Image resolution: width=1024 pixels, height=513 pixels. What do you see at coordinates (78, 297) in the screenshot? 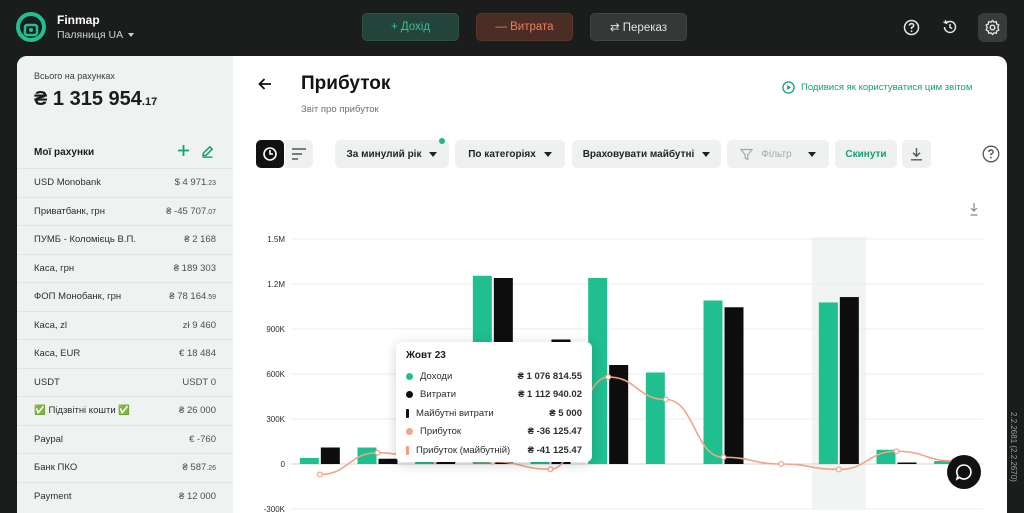
I see `account-name: ФОП Монобанк, грн` at bounding box center [78, 297].